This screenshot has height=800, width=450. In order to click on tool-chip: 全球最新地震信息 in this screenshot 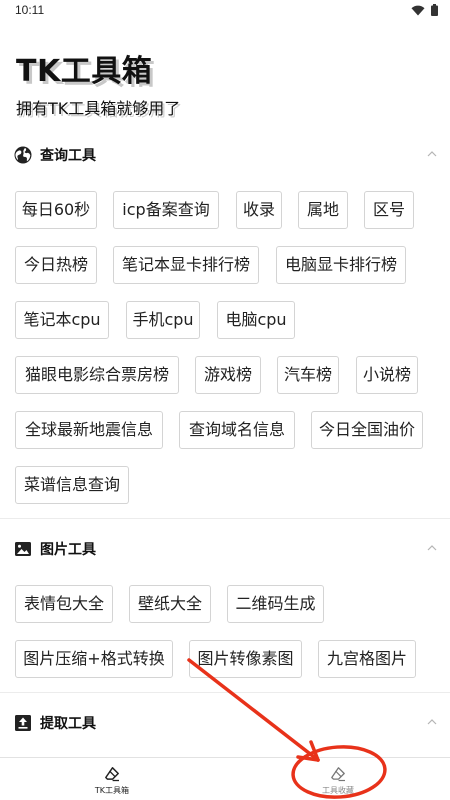, I will do `click(89, 430)`.